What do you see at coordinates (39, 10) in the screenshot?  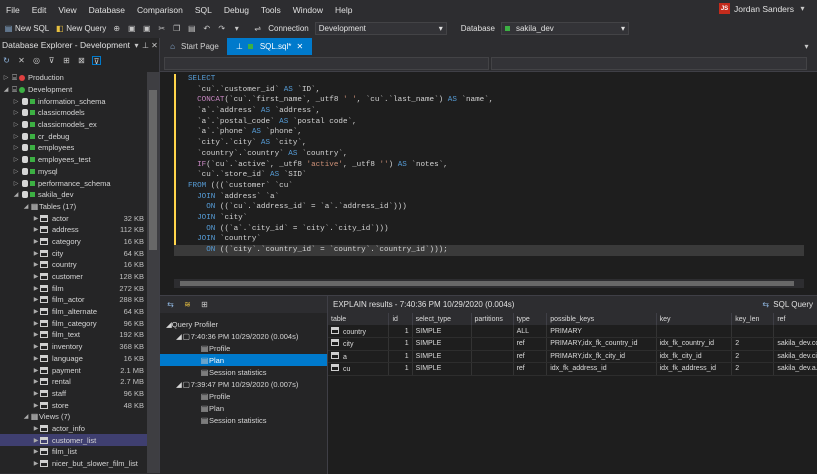 I see `menu-edit: Edit` at bounding box center [39, 10].